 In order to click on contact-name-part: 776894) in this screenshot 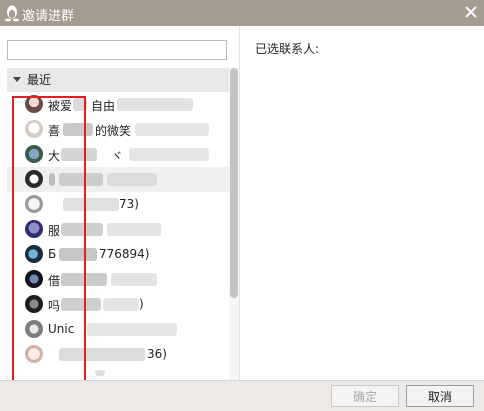, I will do `click(124, 254)`.